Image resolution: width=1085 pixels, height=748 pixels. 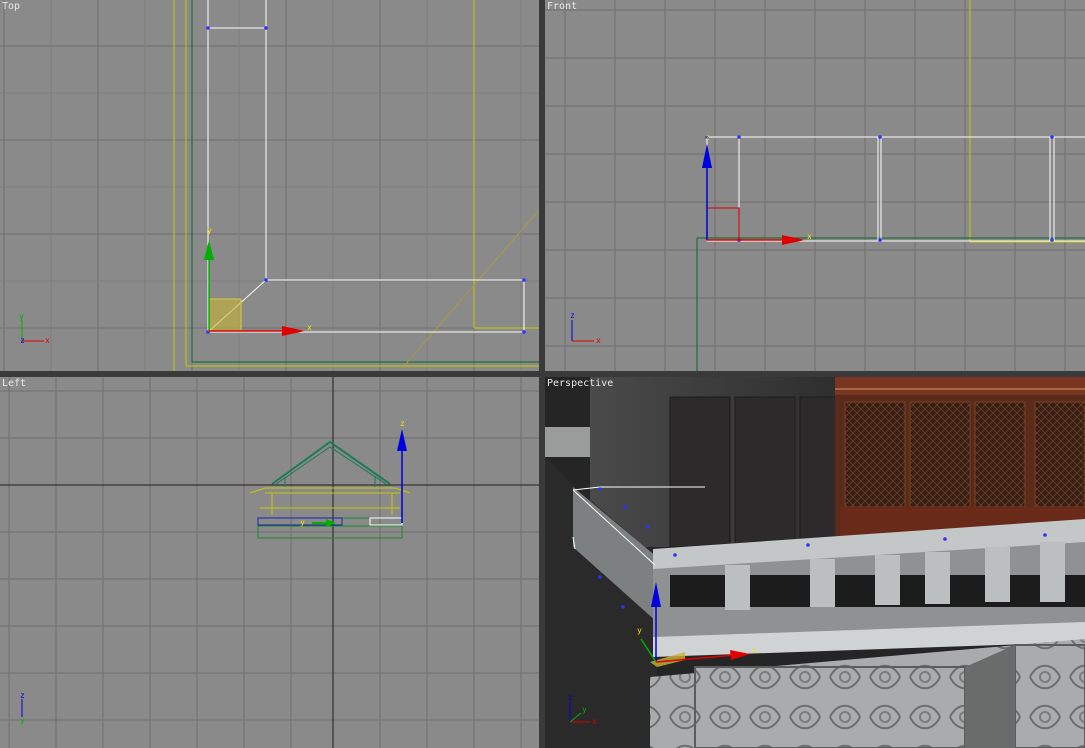 What do you see at coordinates (562, 6) in the screenshot?
I see `viewport-front-label: Front` at bounding box center [562, 6].